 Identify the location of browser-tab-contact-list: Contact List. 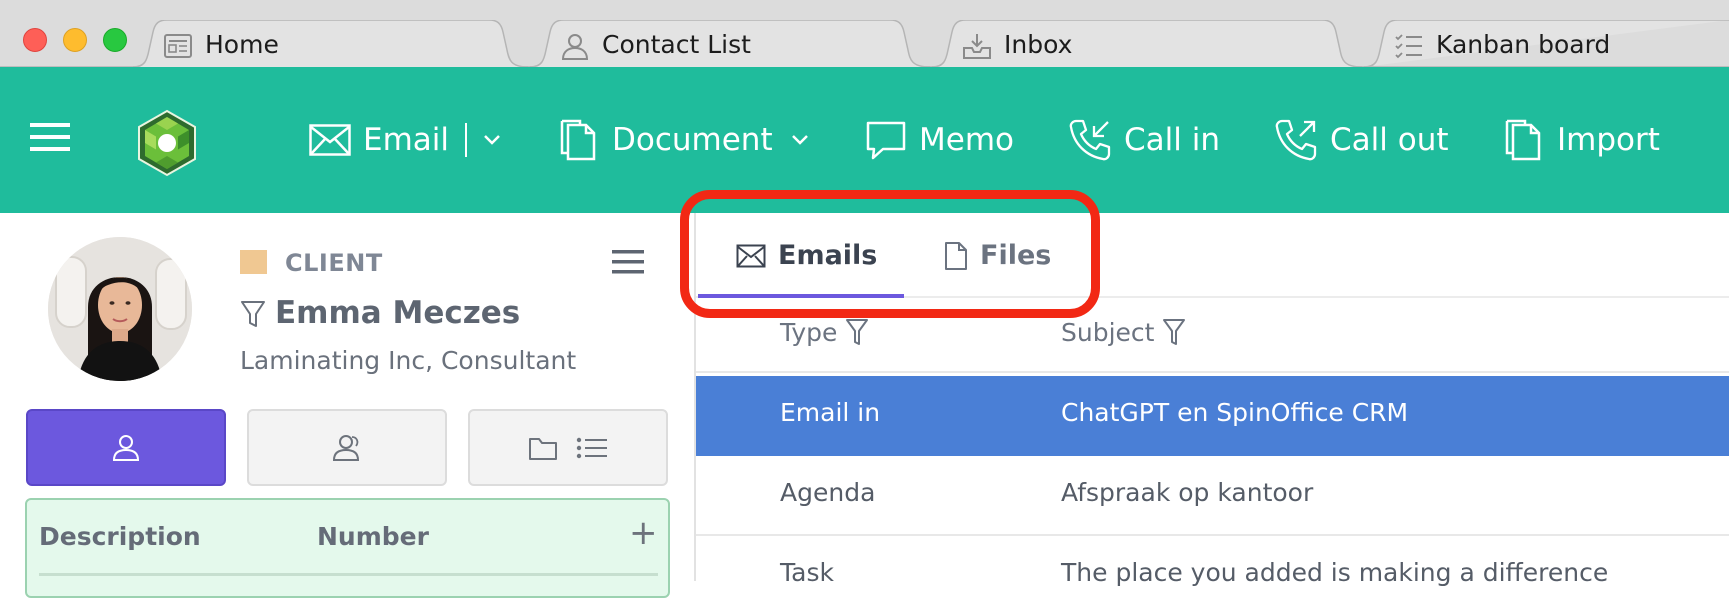
(730, 43).